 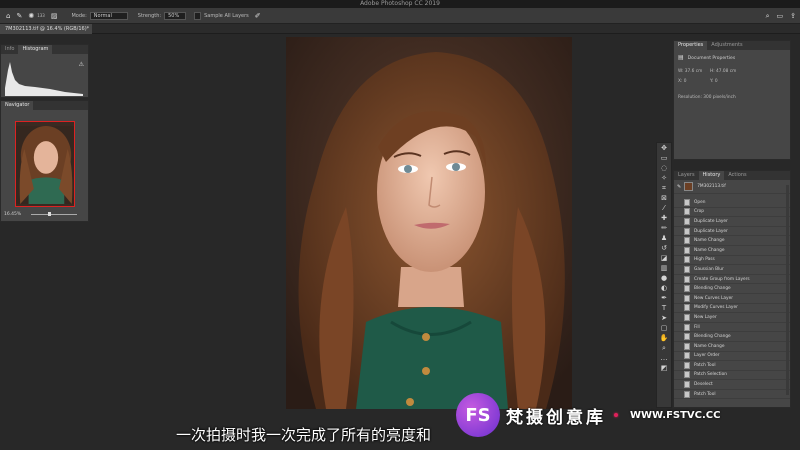 What do you see at coordinates (198, 15) in the screenshot?
I see `sample-all-checkbox` at bounding box center [198, 15].